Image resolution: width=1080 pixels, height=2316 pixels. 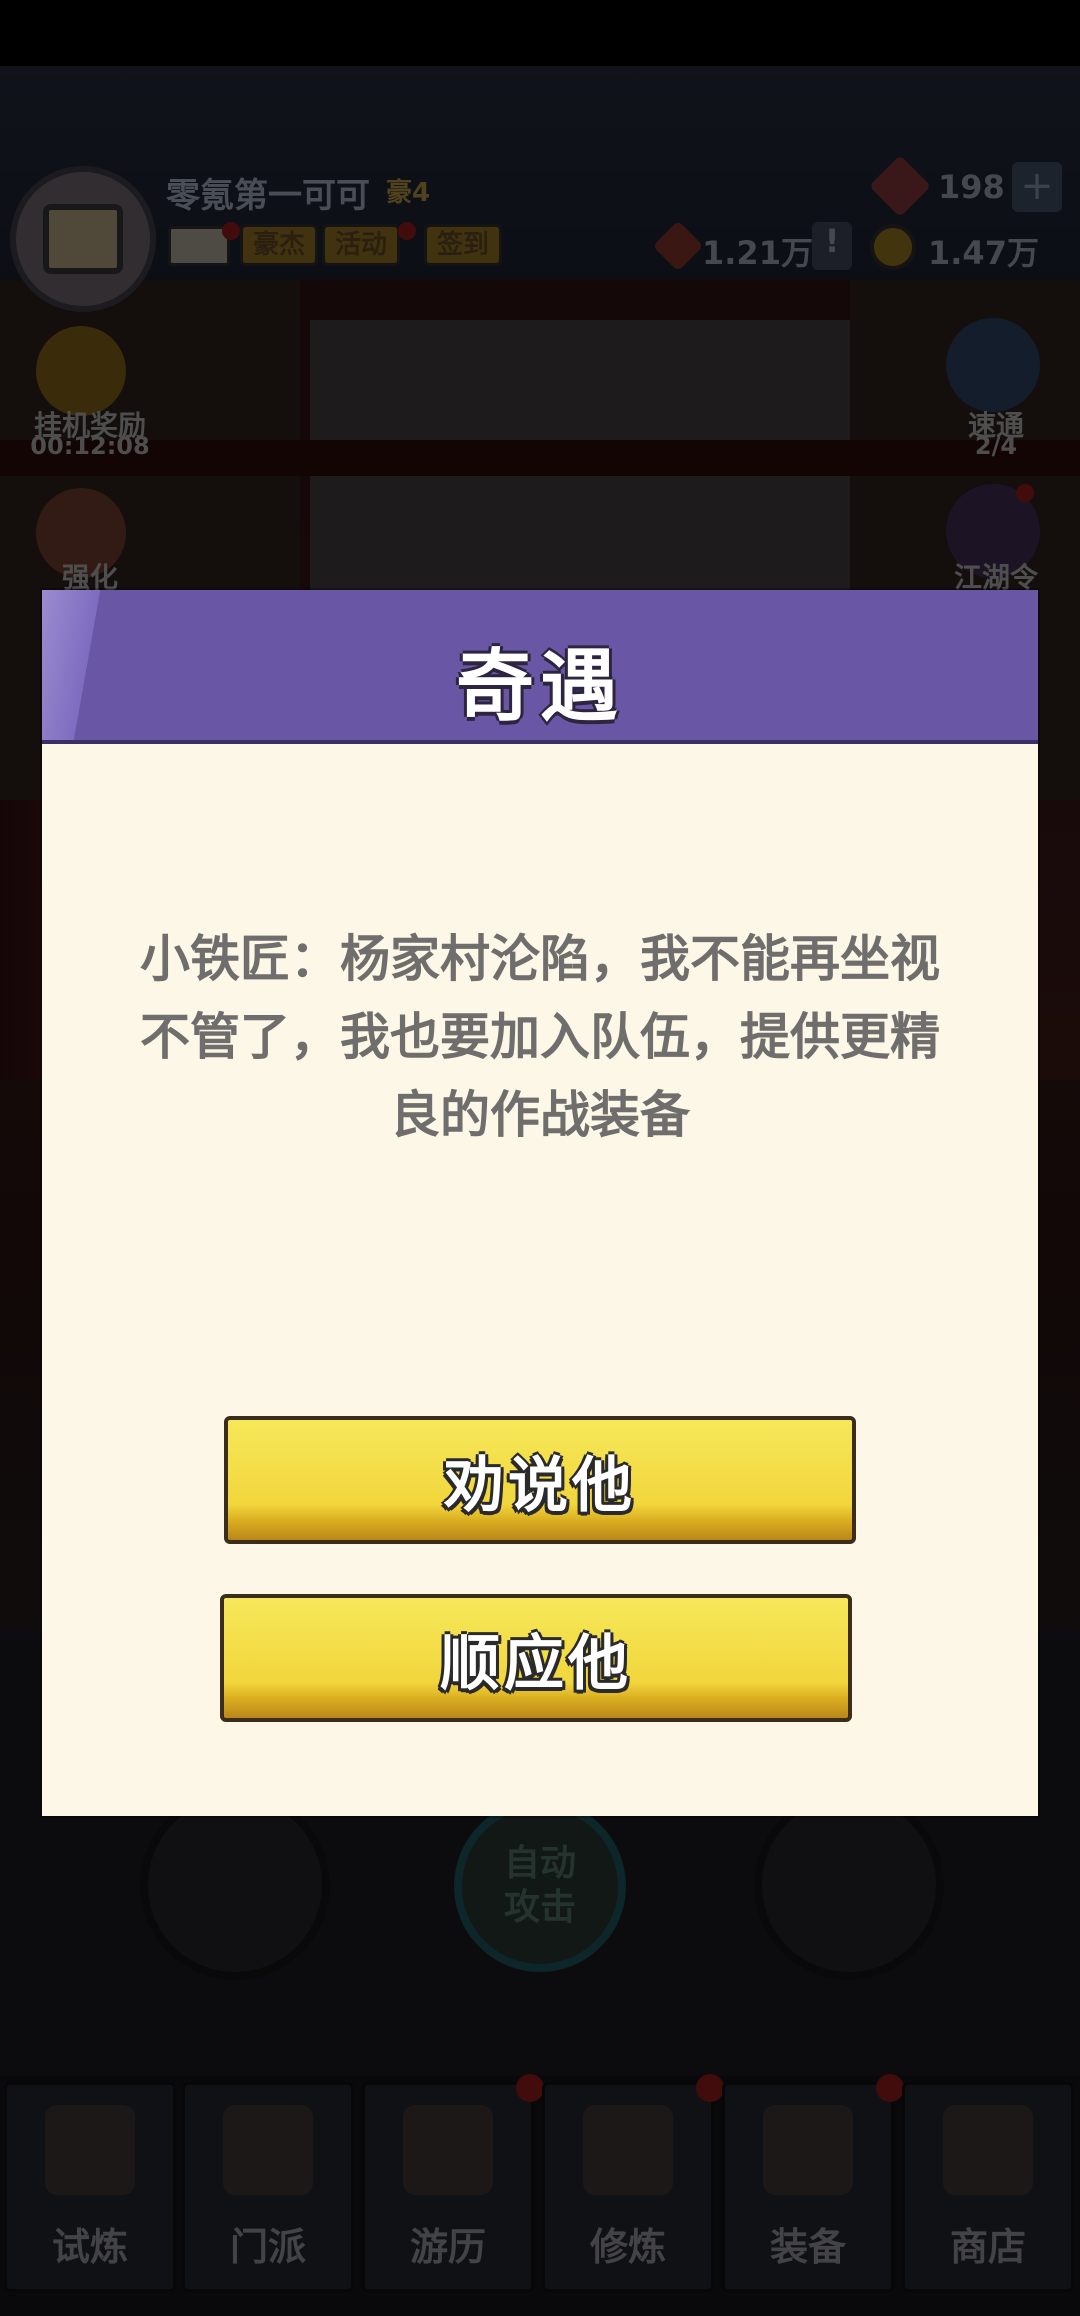 What do you see at coordinates (81, 371) in the screenshot?
I see `treasure-chest-icon` at bounding box center [81, 371].